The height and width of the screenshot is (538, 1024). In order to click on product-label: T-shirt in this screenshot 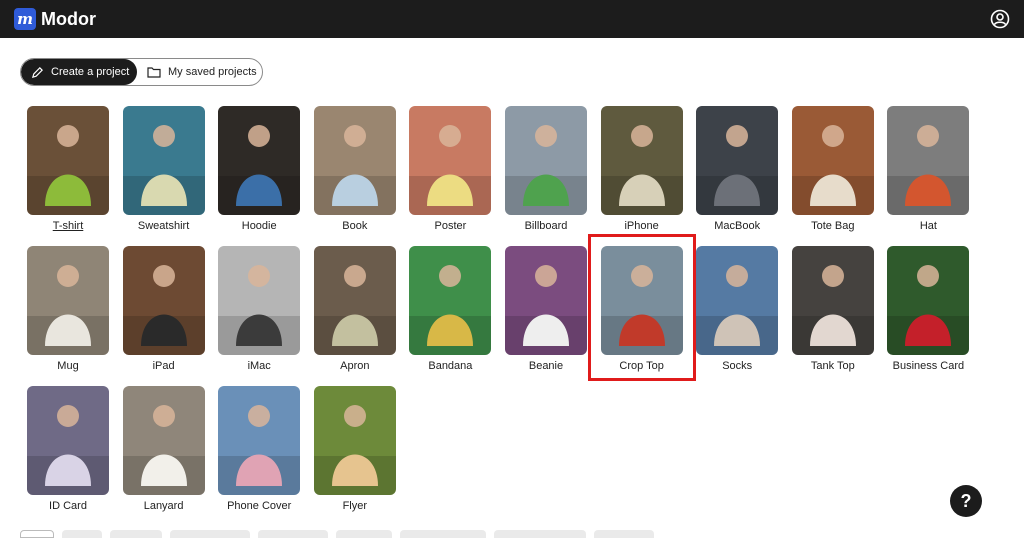, I will do `click(68, 226)`.